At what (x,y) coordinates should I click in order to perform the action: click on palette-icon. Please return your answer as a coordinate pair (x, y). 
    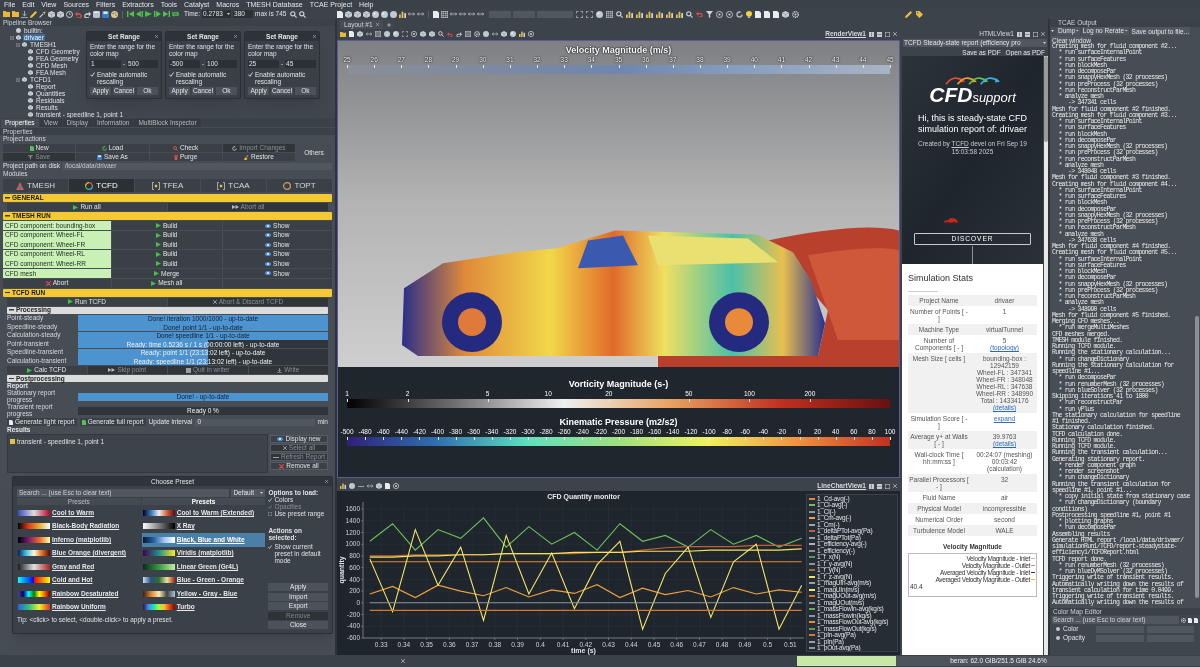
    Looking at the image, I should click on (114, 14).